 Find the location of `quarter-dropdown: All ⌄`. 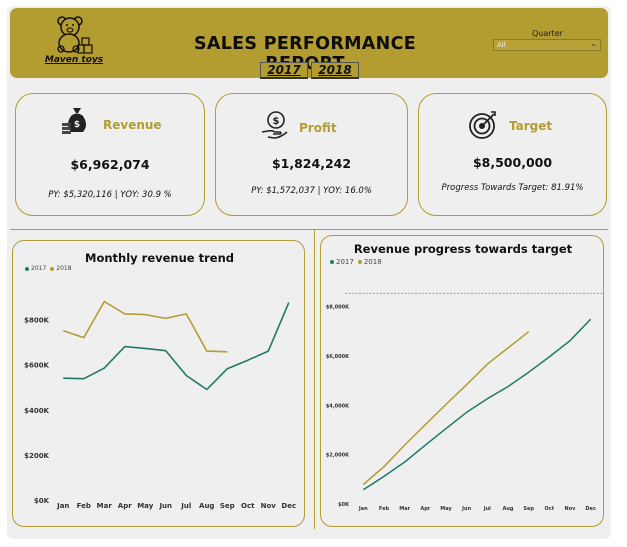

quarter-dropdown: All ⌄ is located at coordinates (547, 45).